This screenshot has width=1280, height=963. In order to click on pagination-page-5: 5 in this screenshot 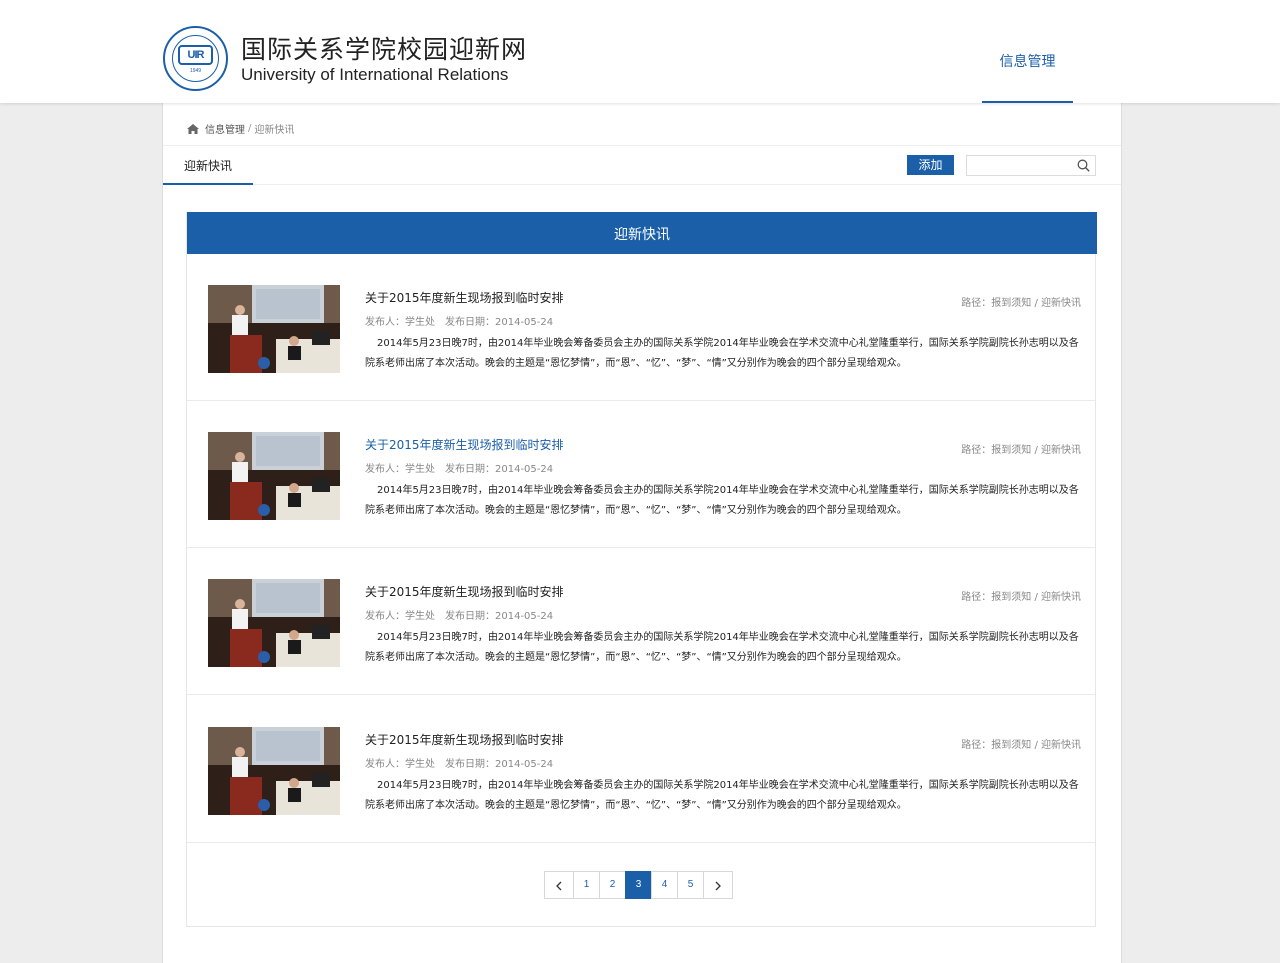, I will do `click(690, 885)`.